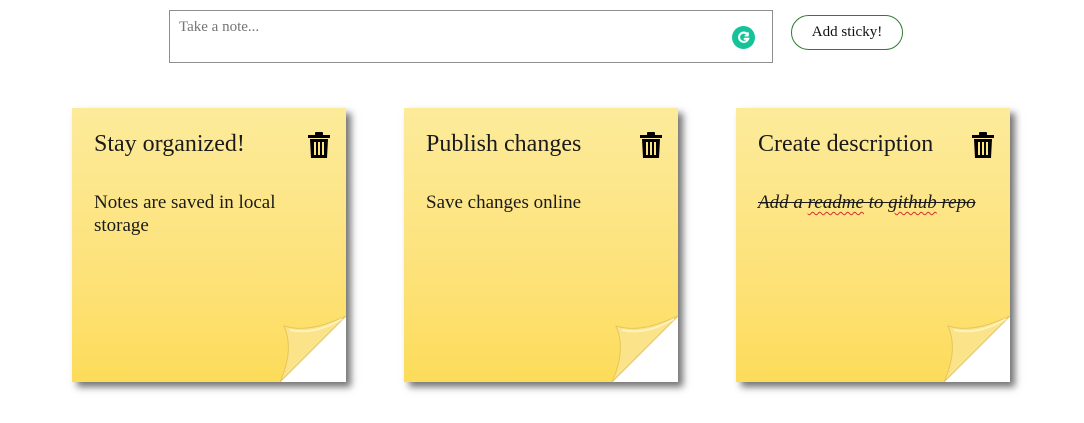  What do you see at coordinates (743, 37) in the screenshot?
I see `grammarly-icon` at bounding box center [743, 37].